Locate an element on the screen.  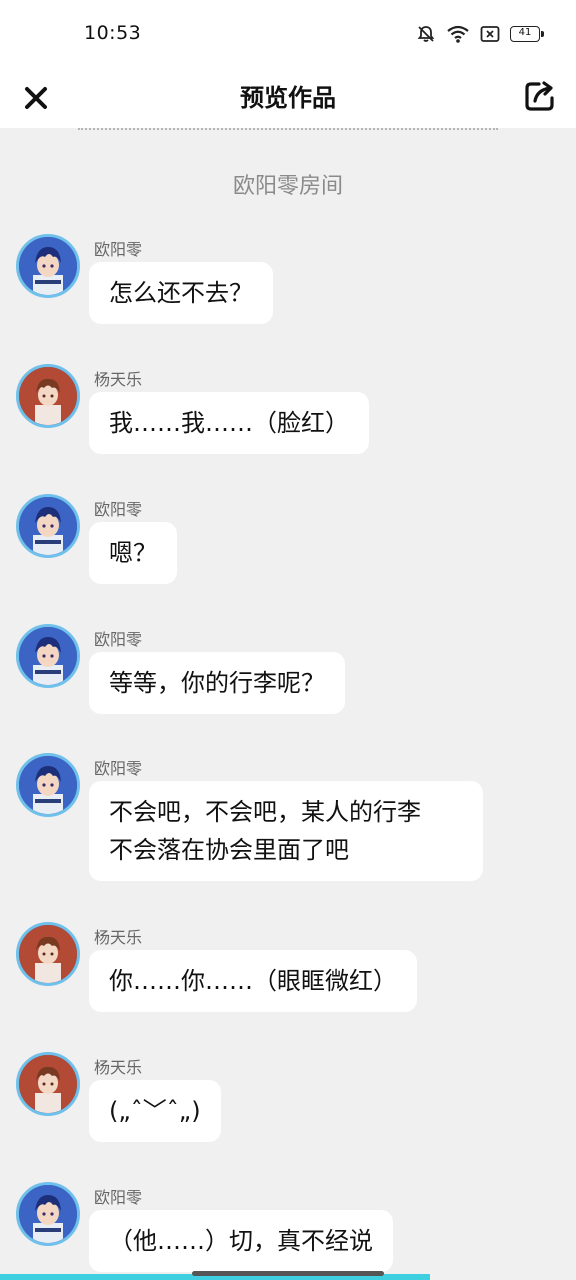
divider is located at coordinates (288, 129).